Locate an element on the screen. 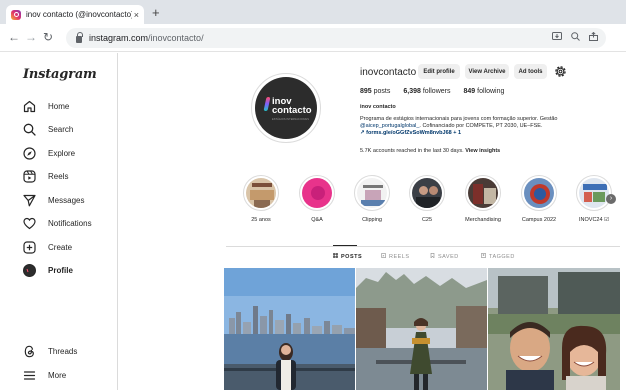 This screenshot has height=390, width=626. sidebar-item-label: Create is located at coordinates (60, 247).